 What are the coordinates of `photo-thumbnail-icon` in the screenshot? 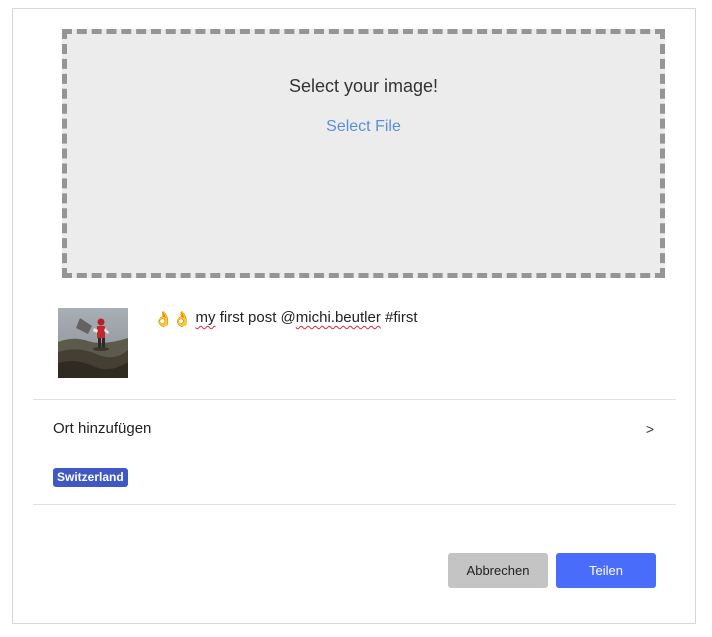 It's located at (93, 343).